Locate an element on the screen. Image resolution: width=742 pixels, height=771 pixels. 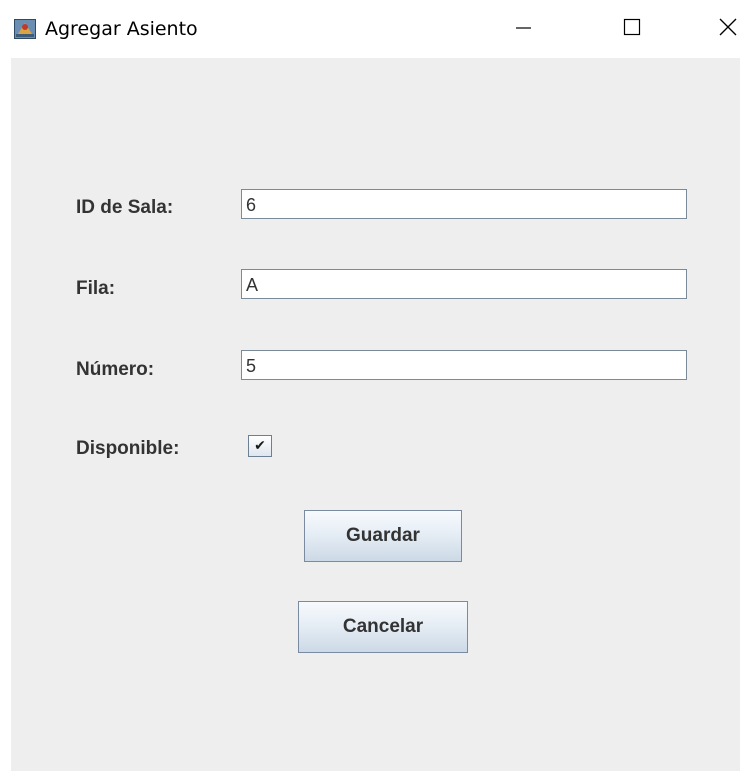
maximize-button is located at coordinates (632, 29).